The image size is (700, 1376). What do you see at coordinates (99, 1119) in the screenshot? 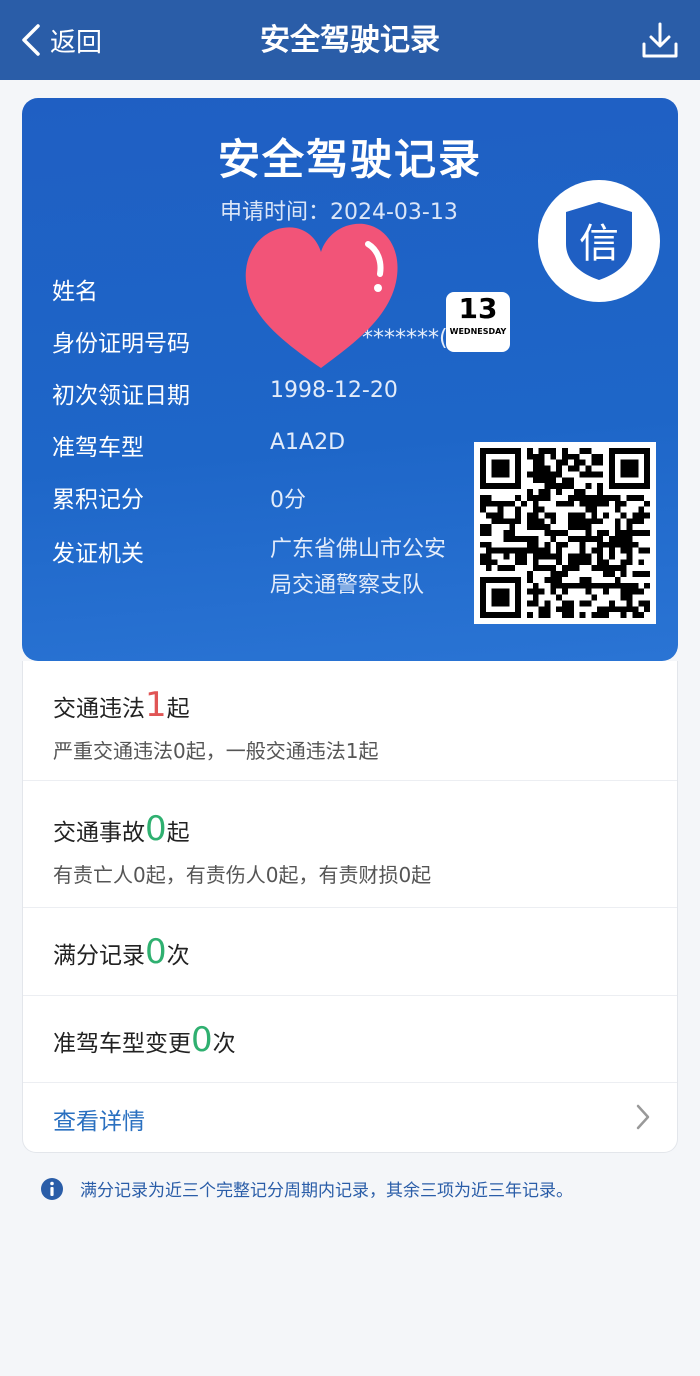
I see `view-details-link: 查看详情` at bounding box center [99, 1119].